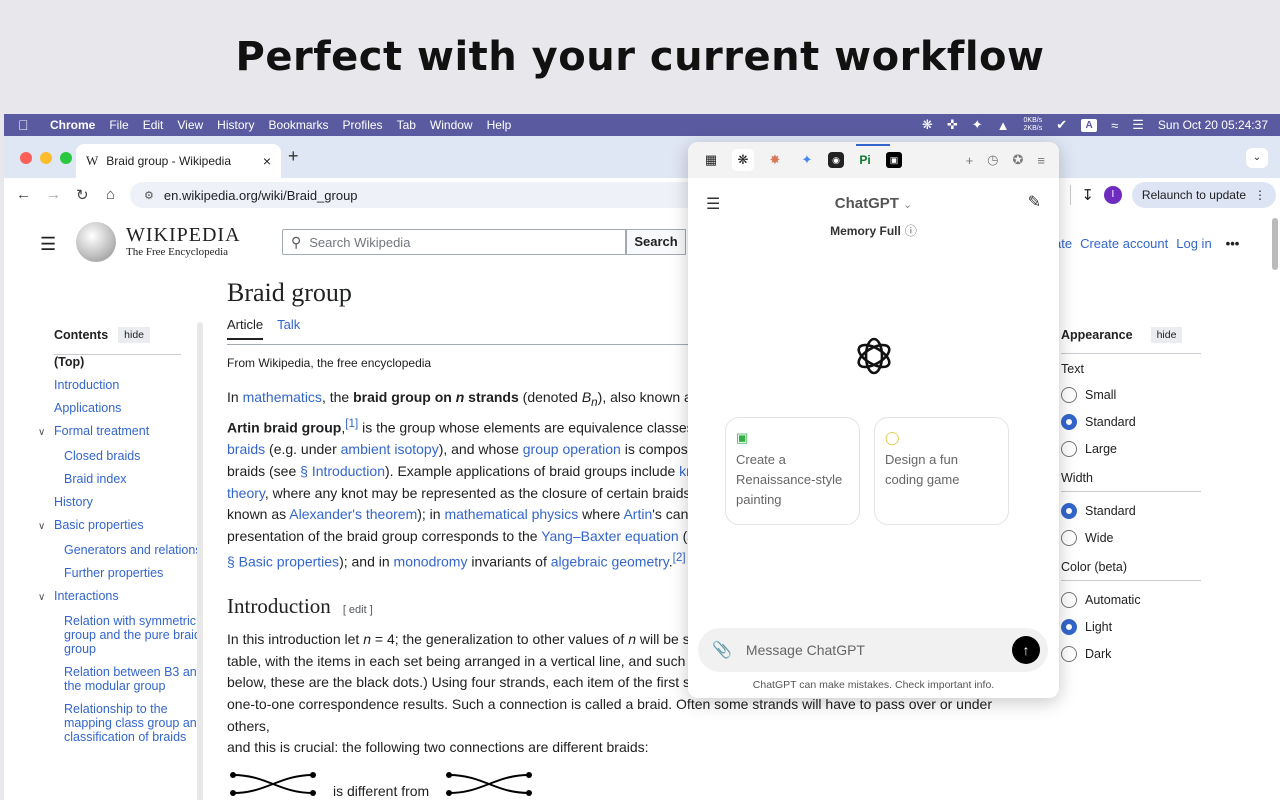 This screenshot has height=800, width=1280. What do you see at coordinates (96, 242) in the screenshot?
I see `wikipedia-globe-logo` at bounding box center [96, 242].